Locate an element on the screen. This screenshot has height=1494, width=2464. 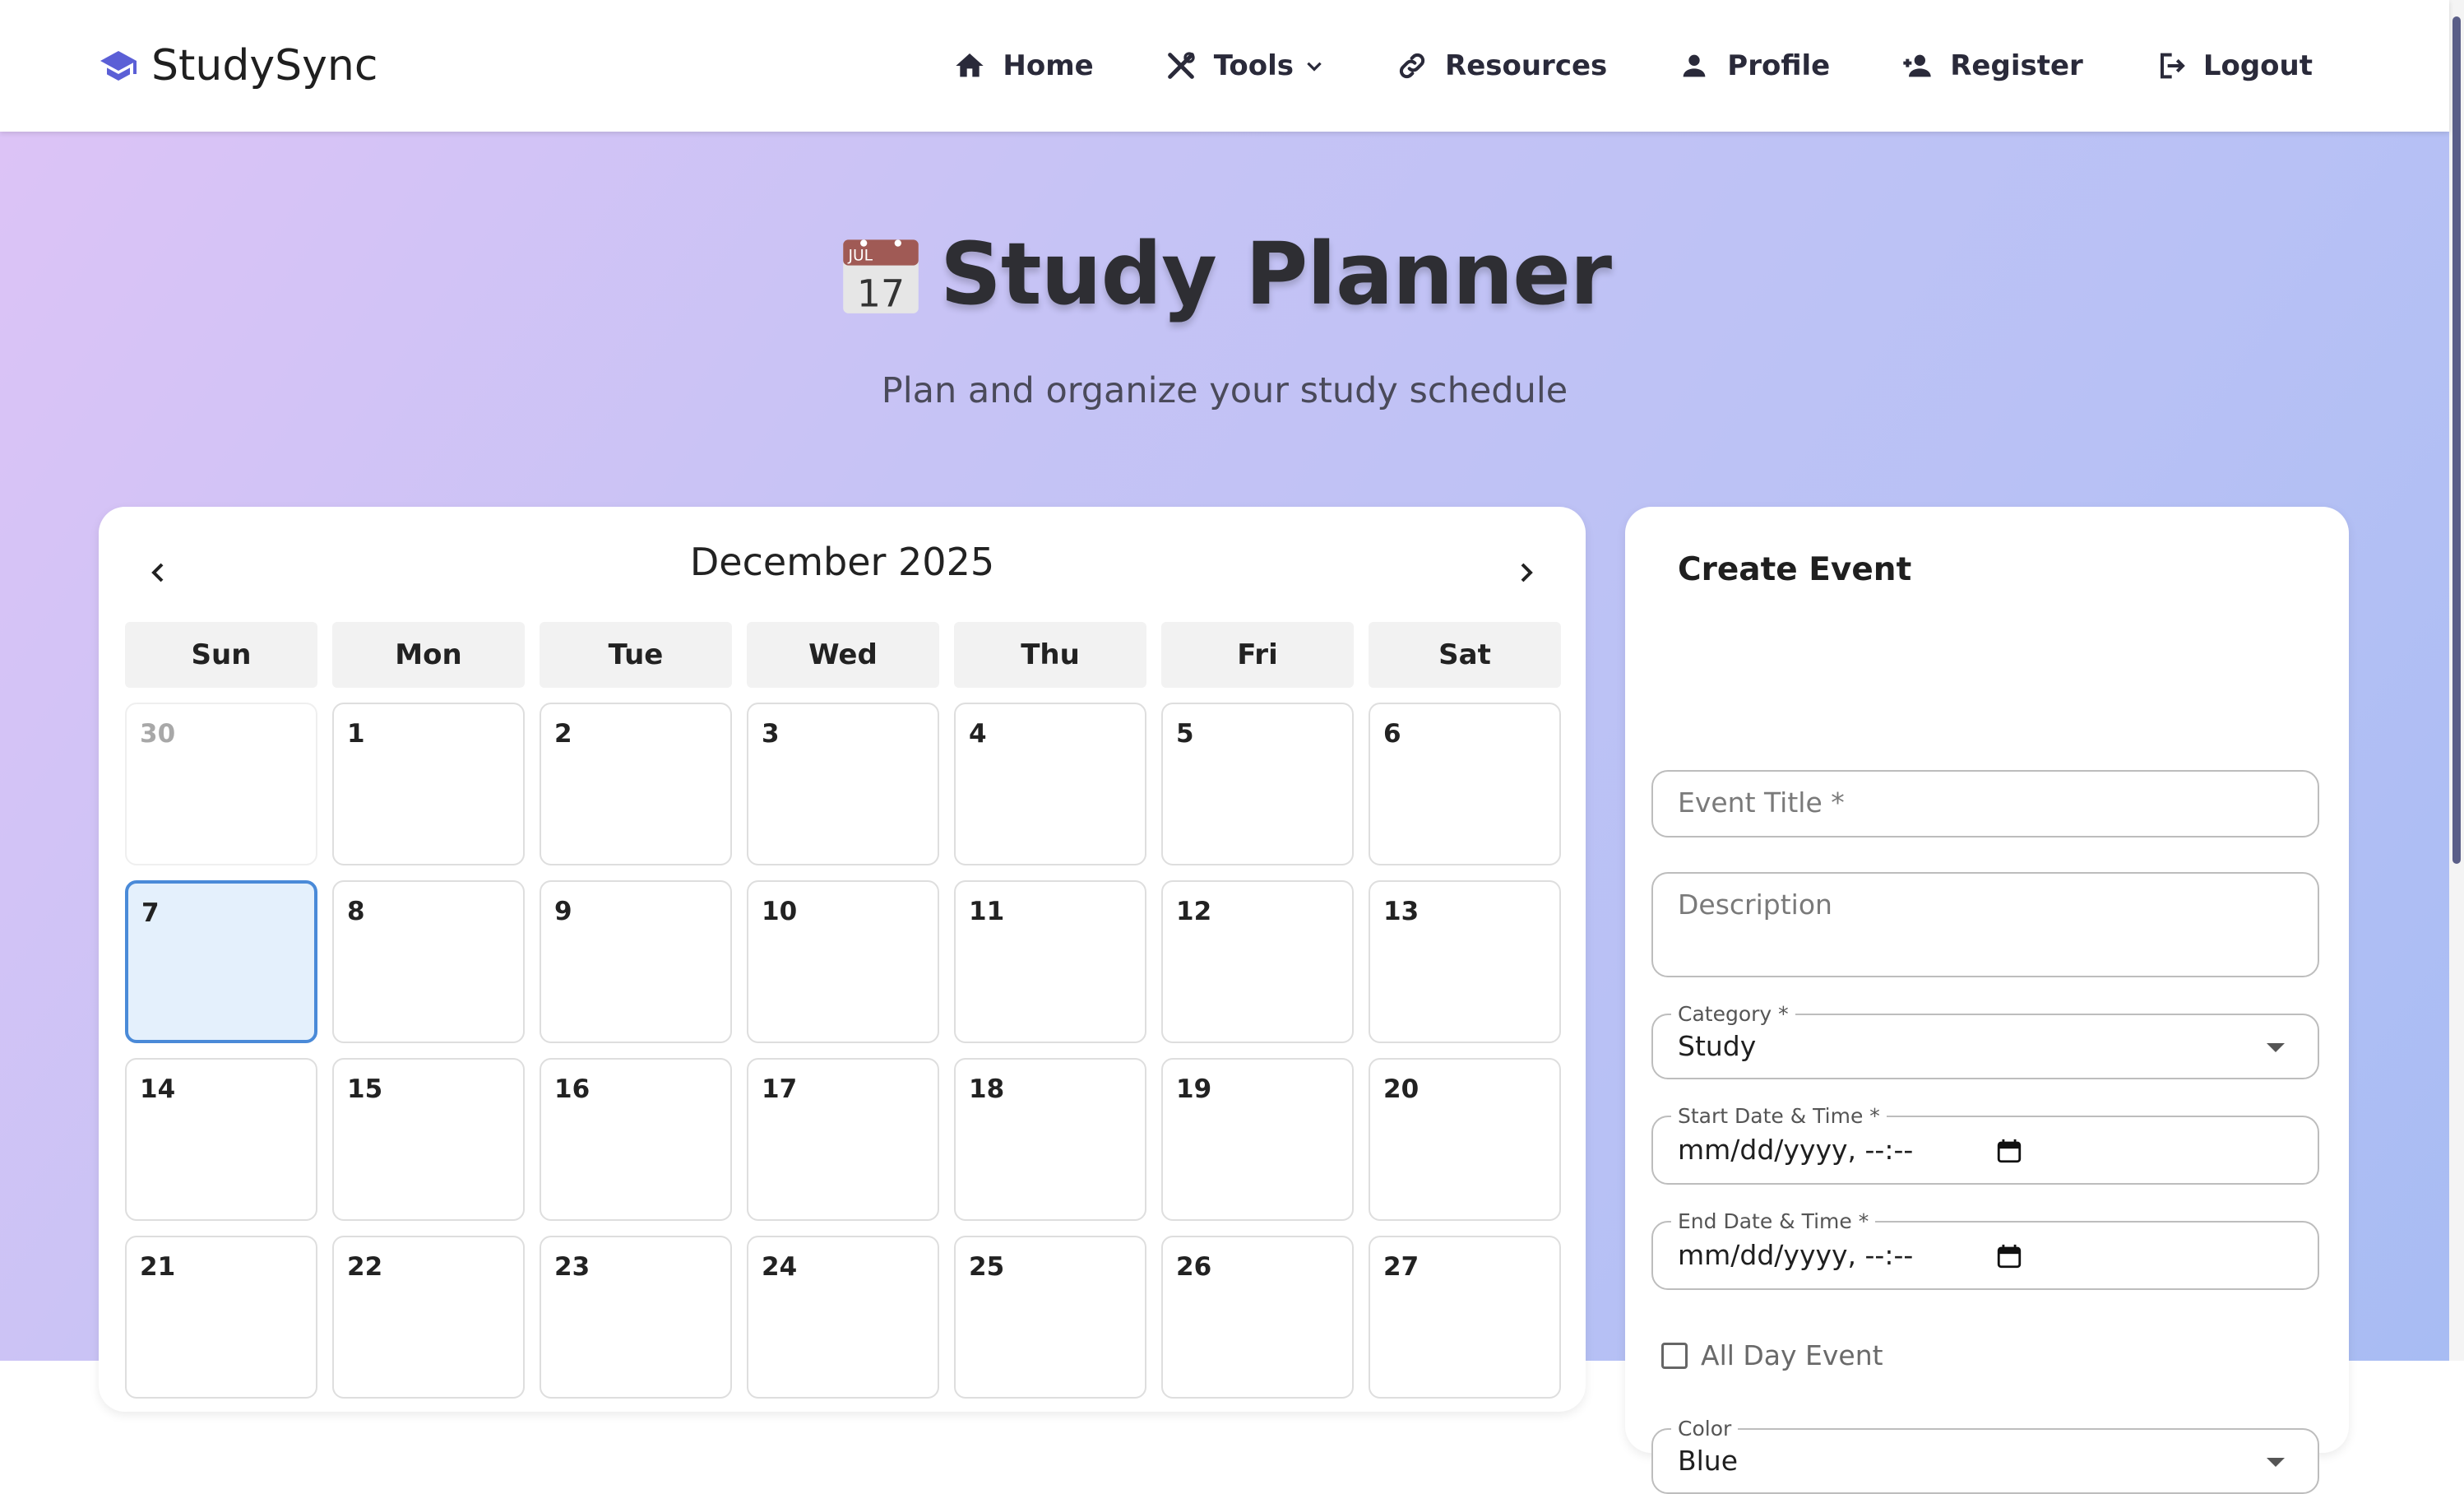
calendar-day-cell: 7 is located at coordinates (221, 962).